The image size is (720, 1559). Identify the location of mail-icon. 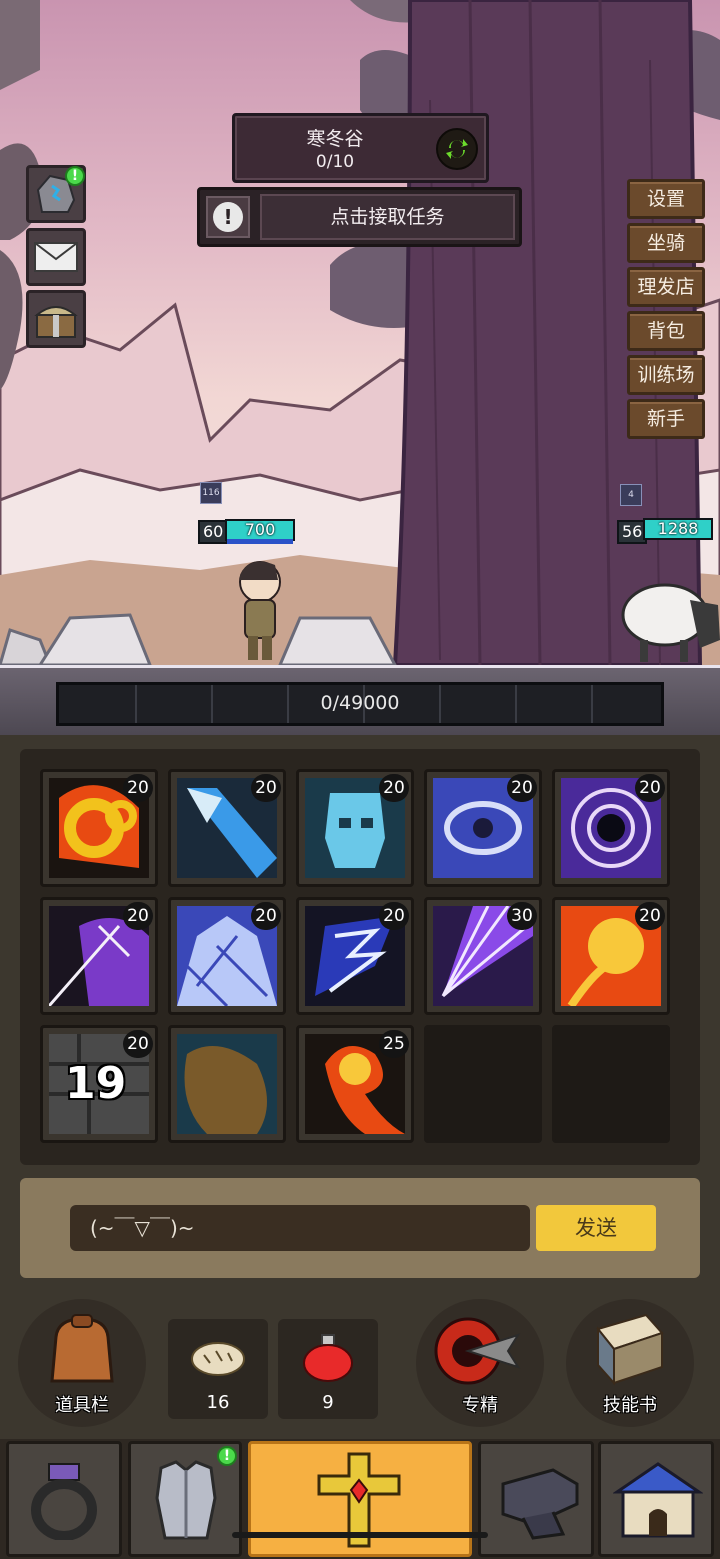
(56, 257).